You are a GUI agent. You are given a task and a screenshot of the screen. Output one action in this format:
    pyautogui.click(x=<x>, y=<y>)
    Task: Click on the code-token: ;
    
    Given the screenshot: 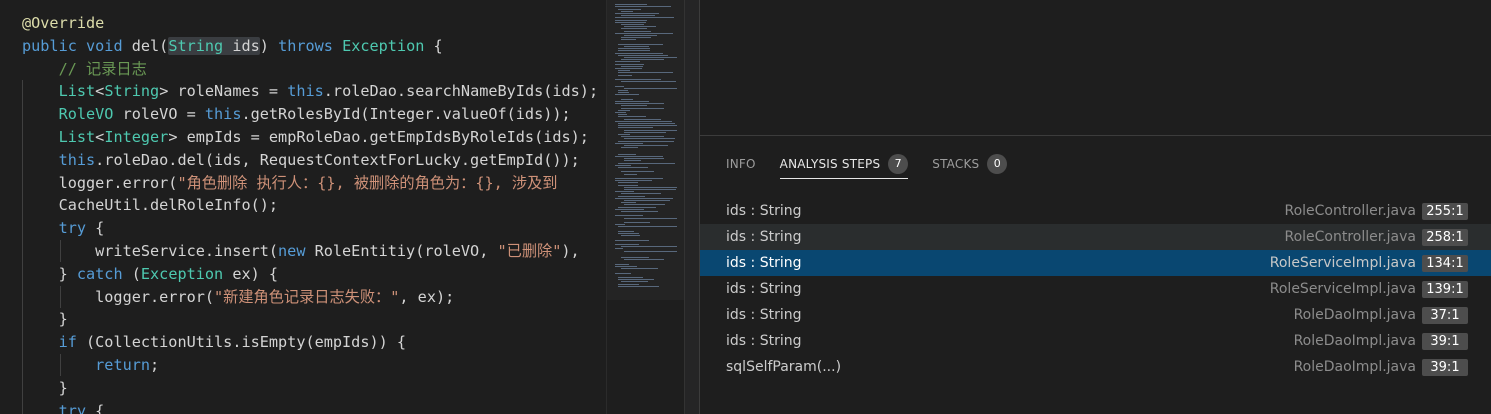 What is the action you would take?
    pyautogui.click(x=155, y=364)
    